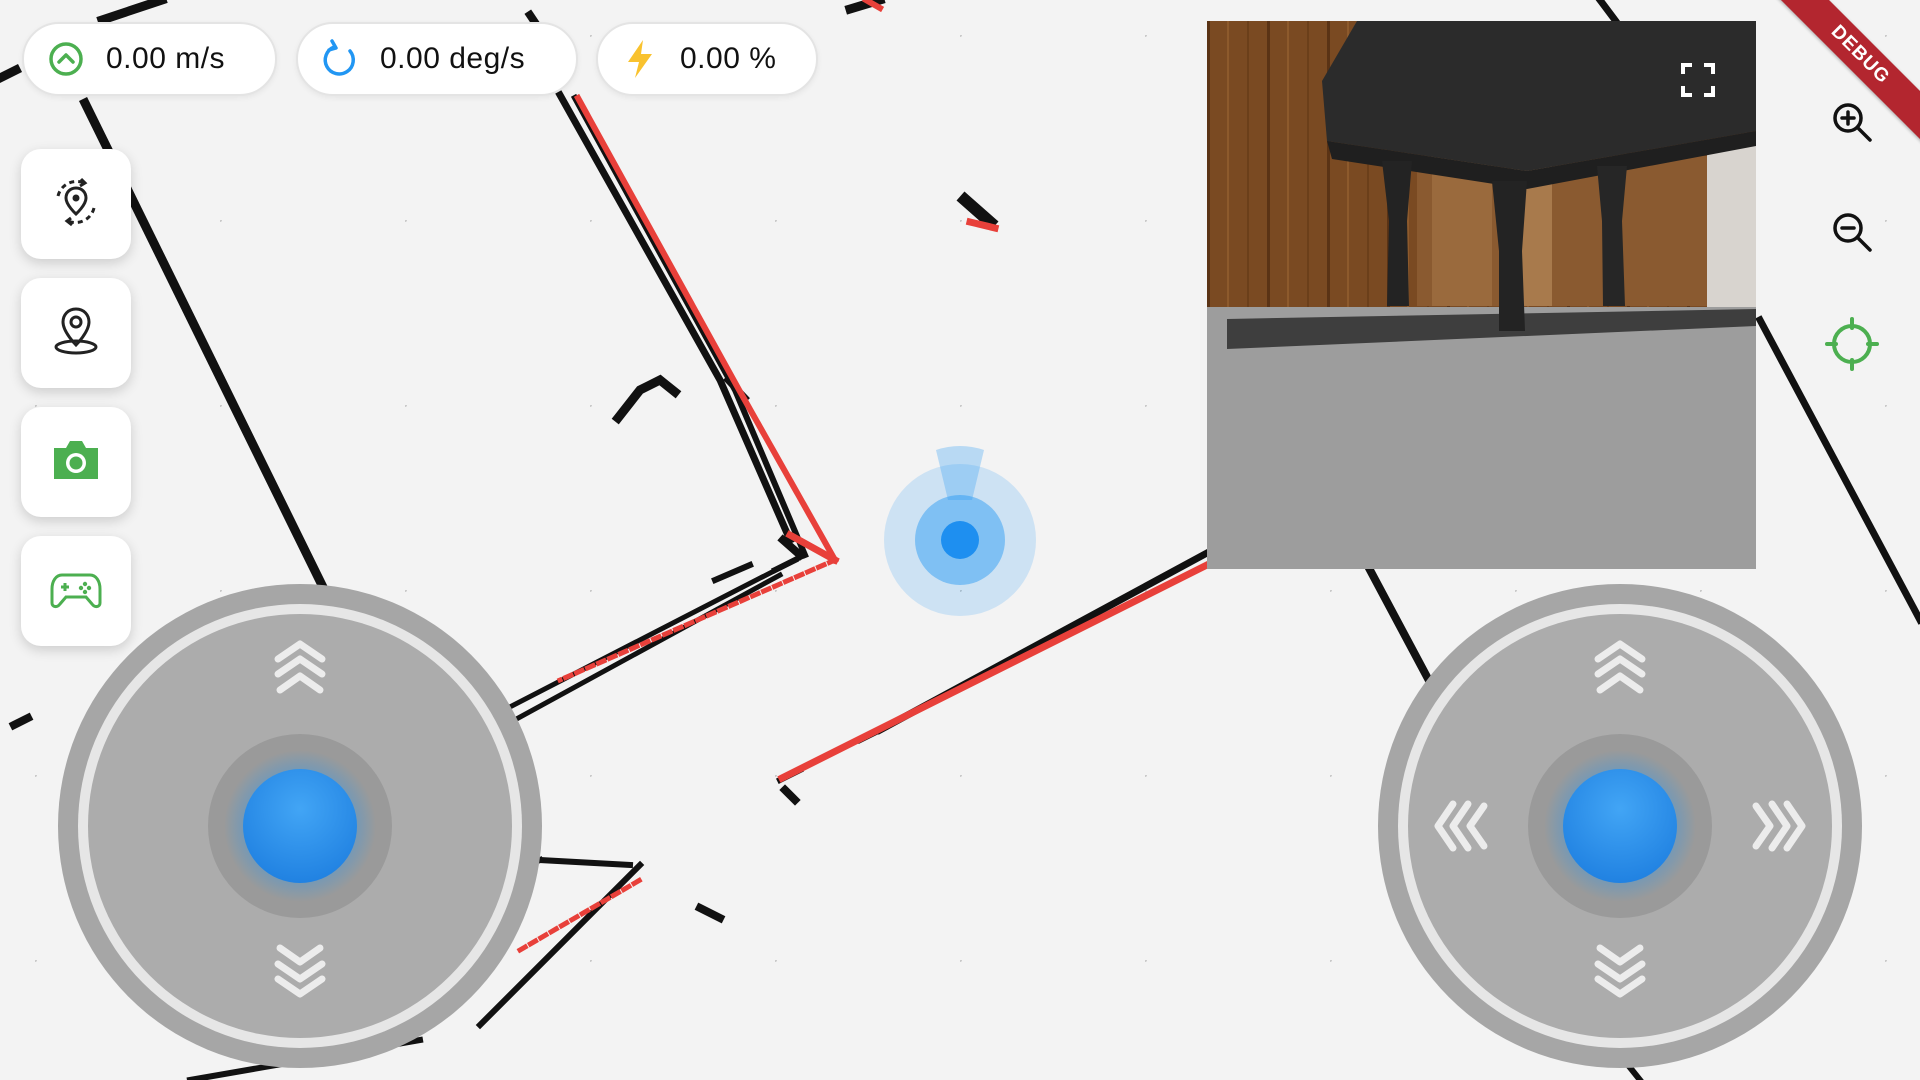 This screenshot has width=1920, height=1080. What do you see at coordinates (1698, 80) in the screenshot?
I see `fullscreen-icon` at bounding box center [1698, 80].